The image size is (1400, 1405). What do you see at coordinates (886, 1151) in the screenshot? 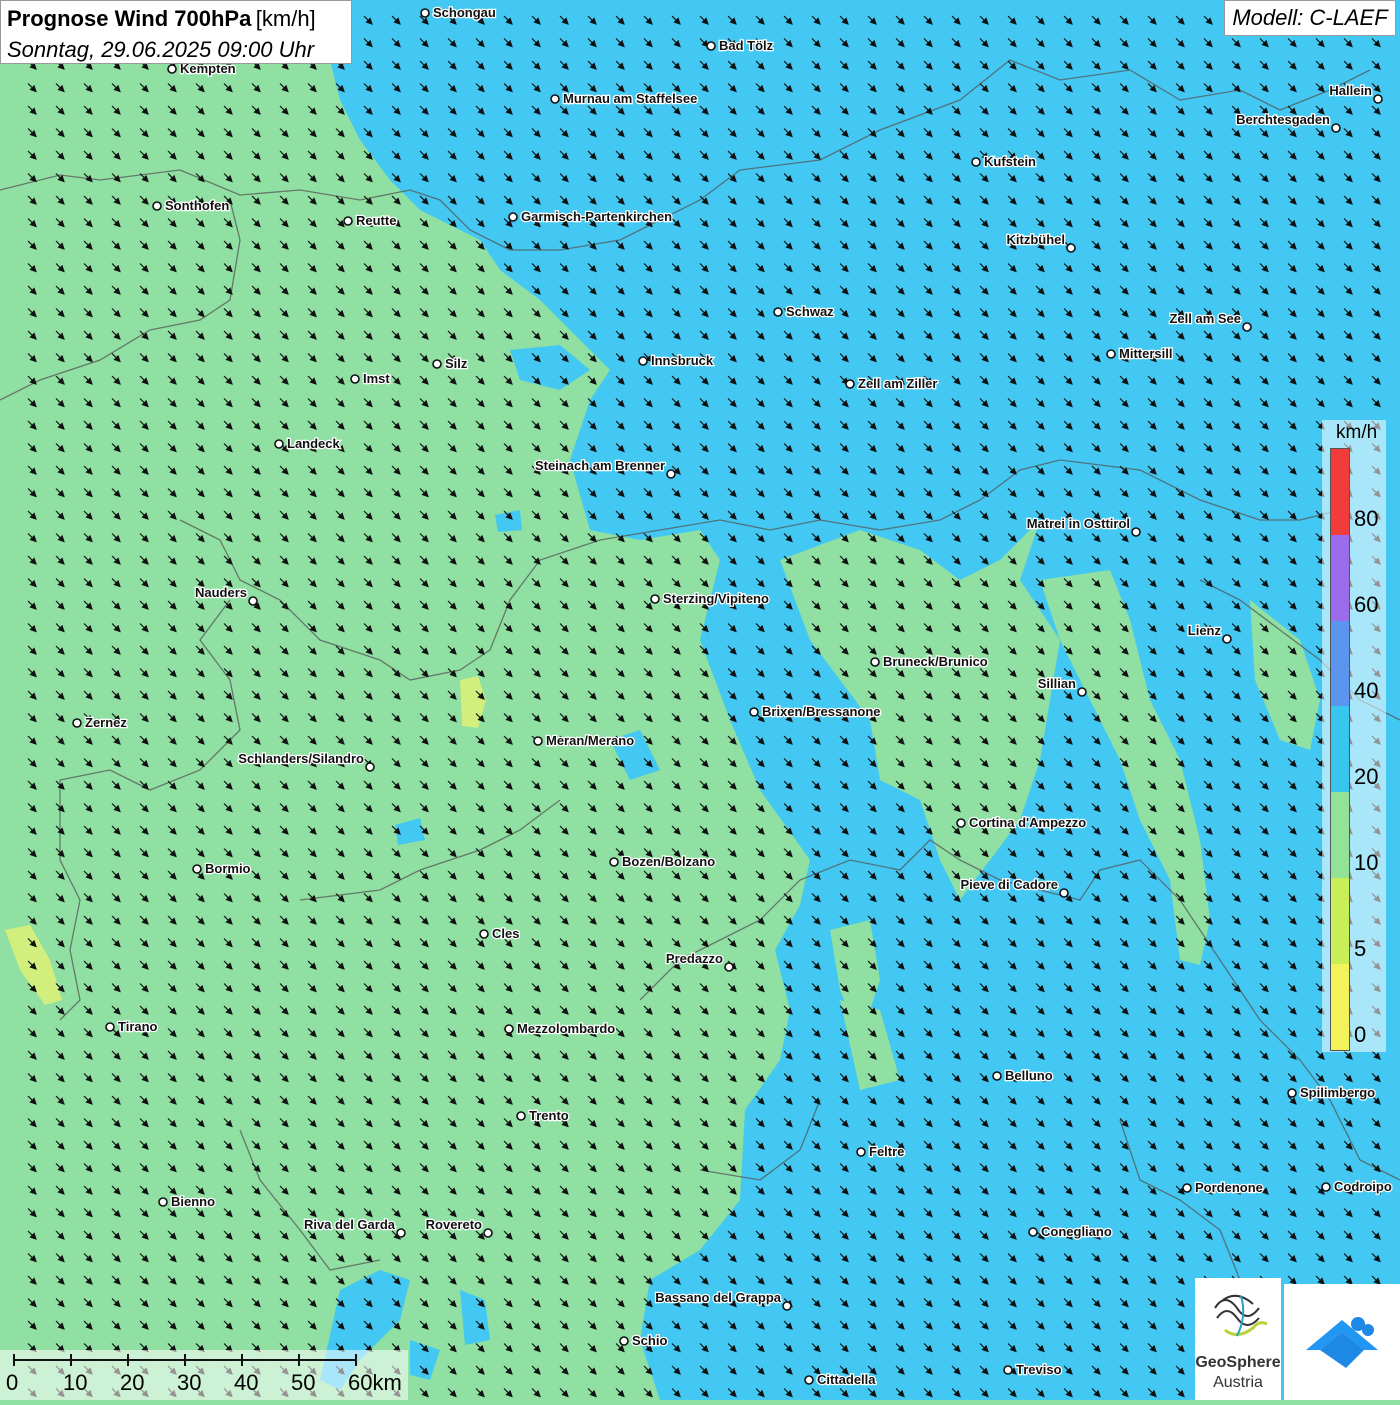
I see `city-label: Feltre` at bounding box center [886, 1151].